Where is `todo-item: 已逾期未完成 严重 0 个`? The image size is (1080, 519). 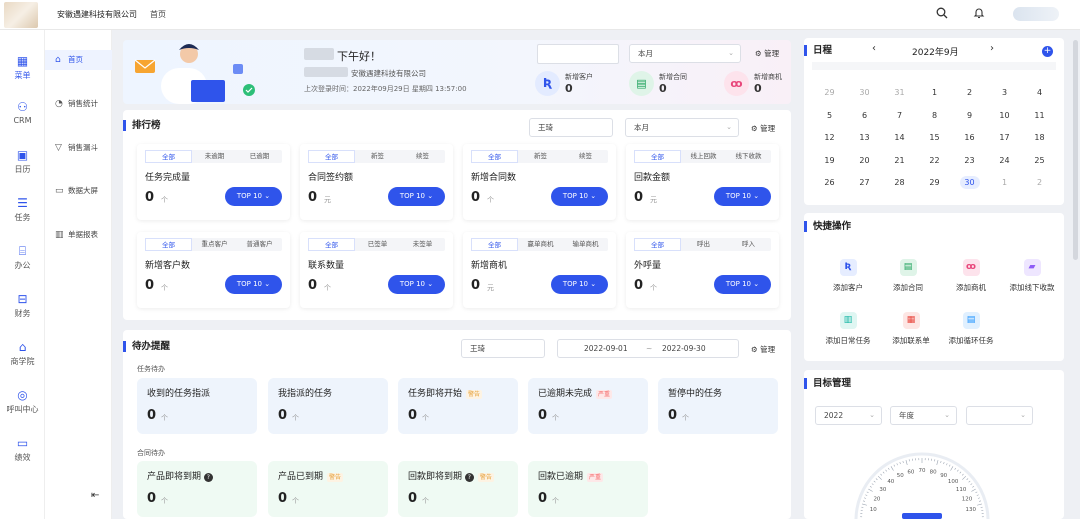
todo-item: 已逾期未完成 严重 0 个 is located at coordinates (588, 406).